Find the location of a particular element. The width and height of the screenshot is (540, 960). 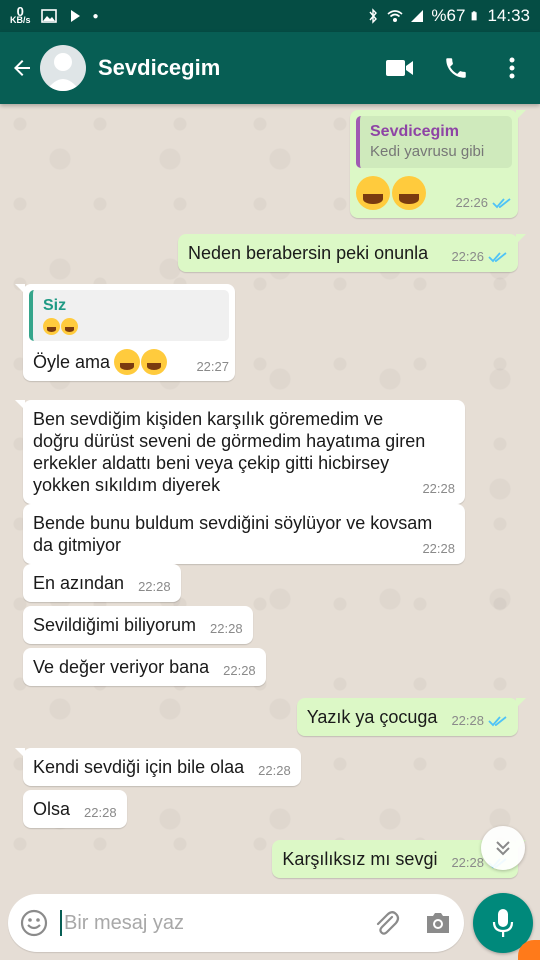

voice-call-button is located at coordinates (456, 68).